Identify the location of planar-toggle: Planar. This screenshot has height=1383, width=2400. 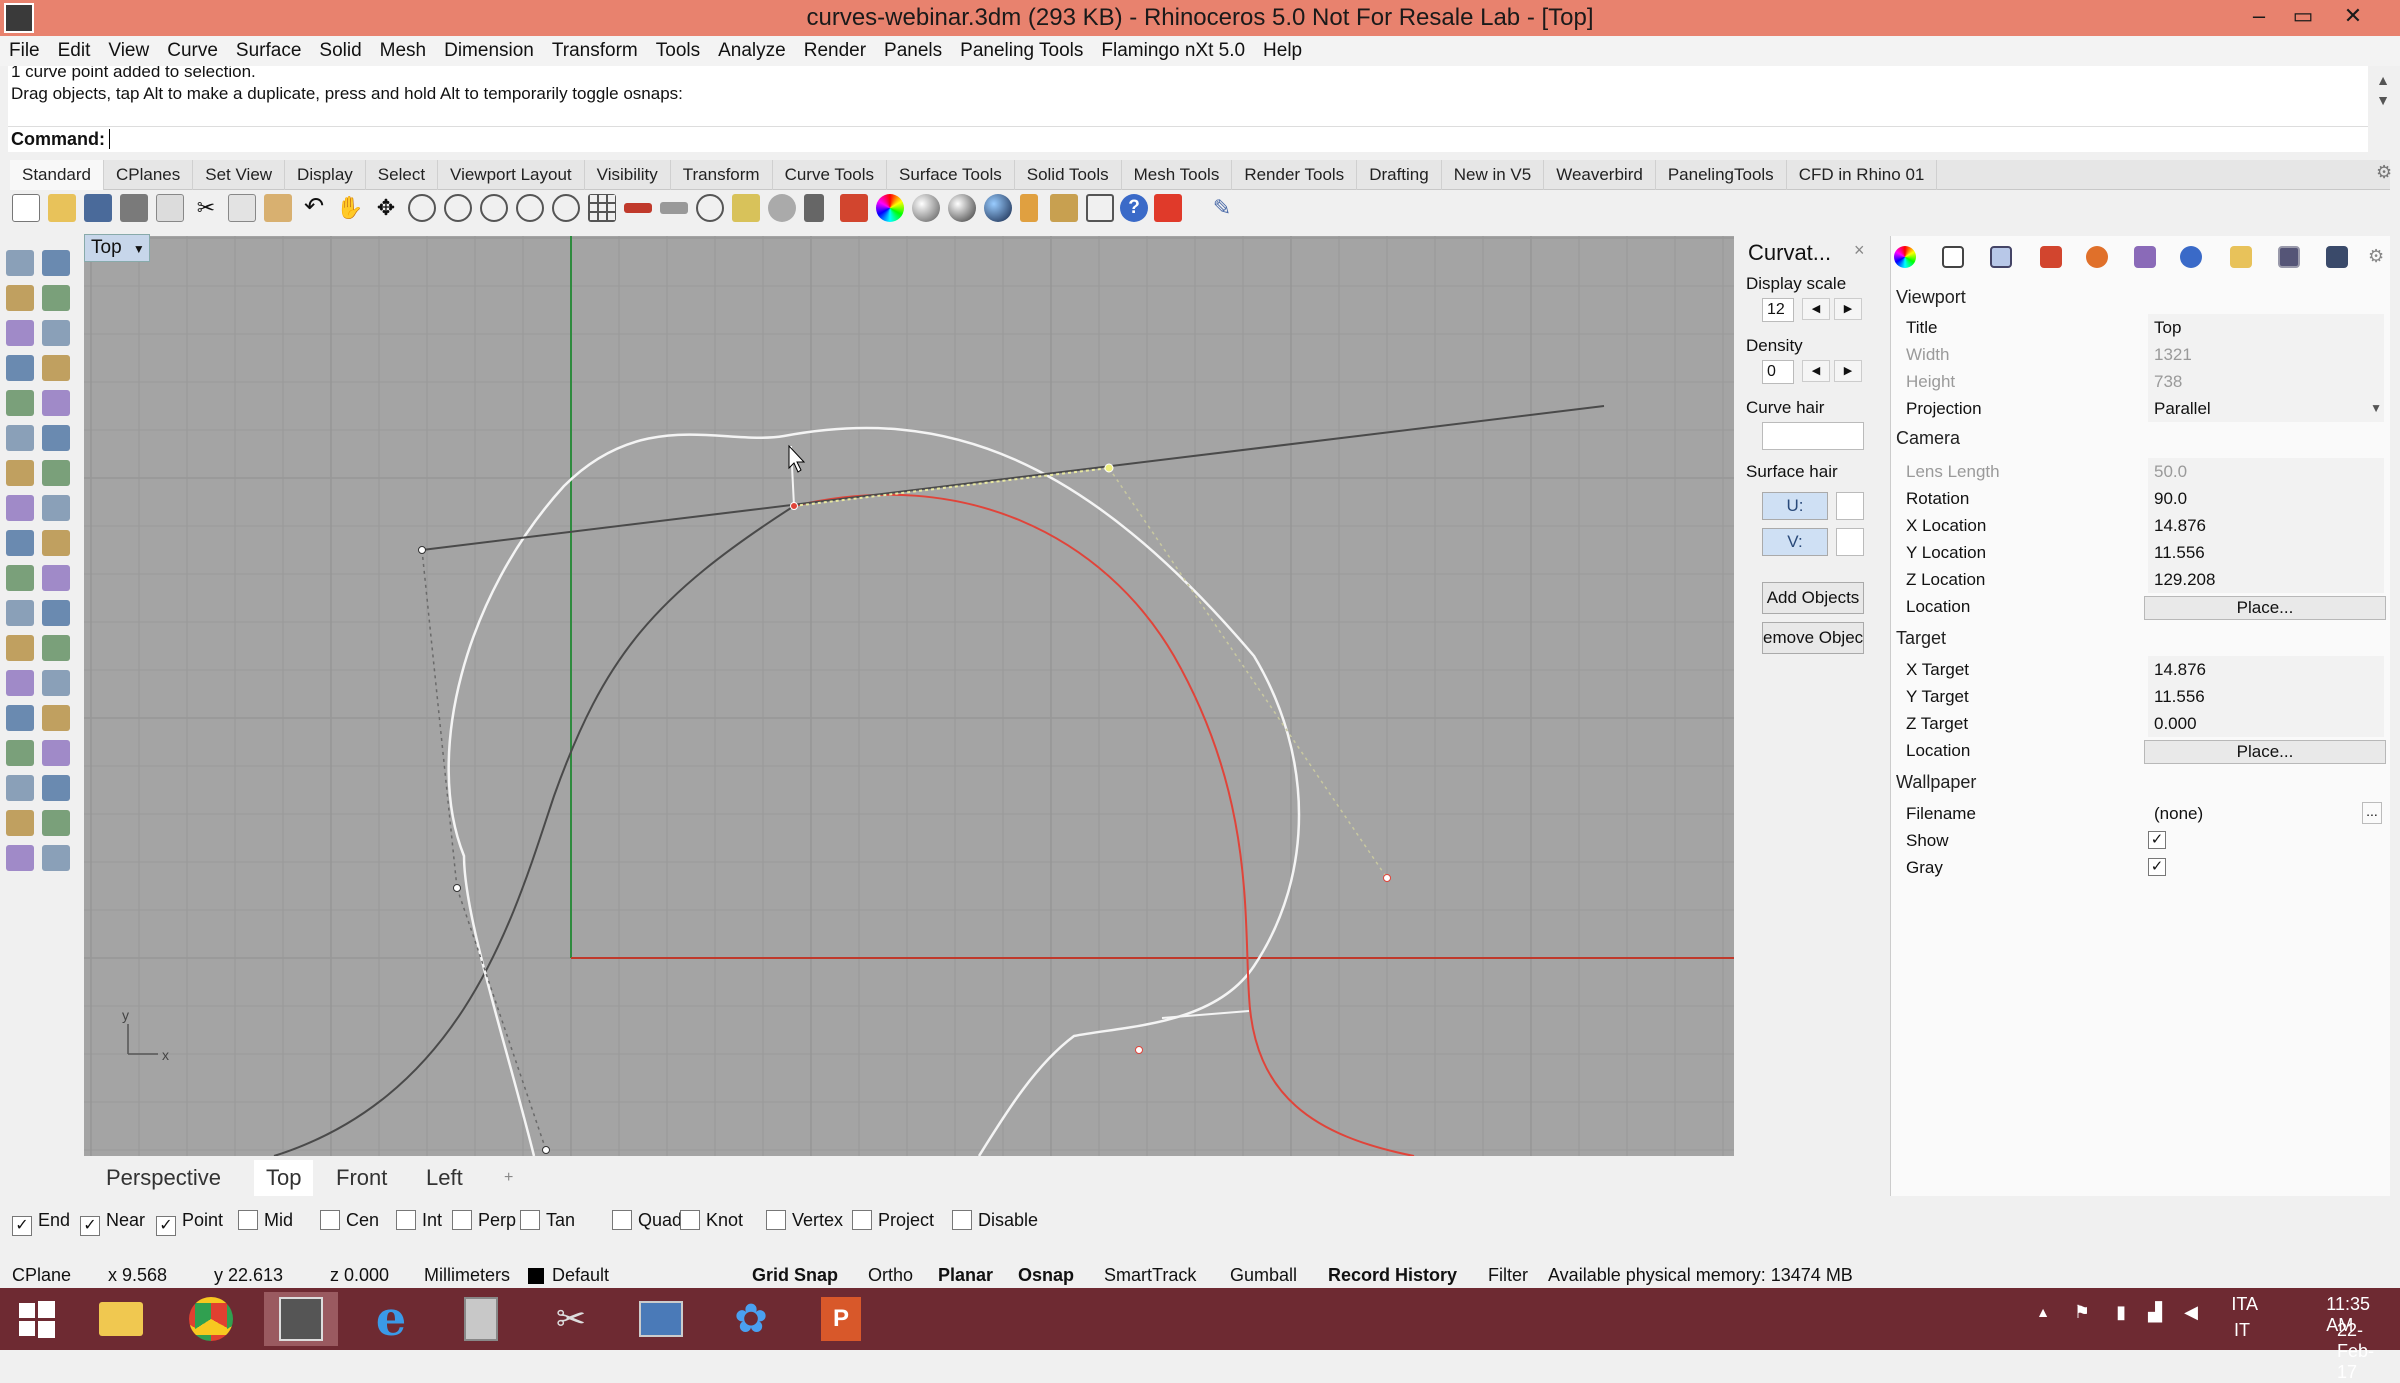
(965, 1275).